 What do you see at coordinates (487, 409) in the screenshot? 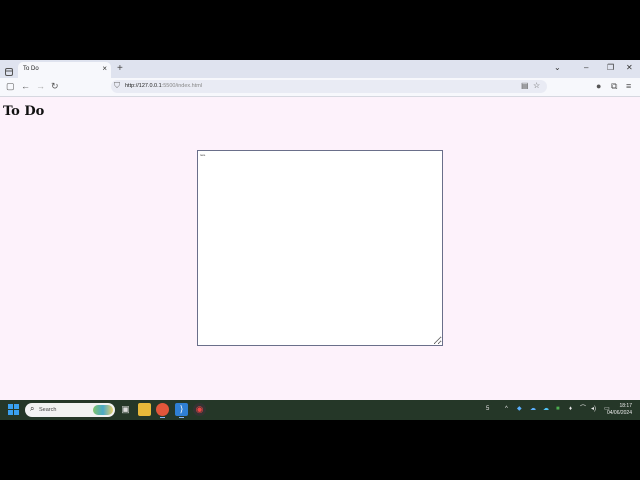
I see `tray-badge: 5` at bounding box center [487, 409].